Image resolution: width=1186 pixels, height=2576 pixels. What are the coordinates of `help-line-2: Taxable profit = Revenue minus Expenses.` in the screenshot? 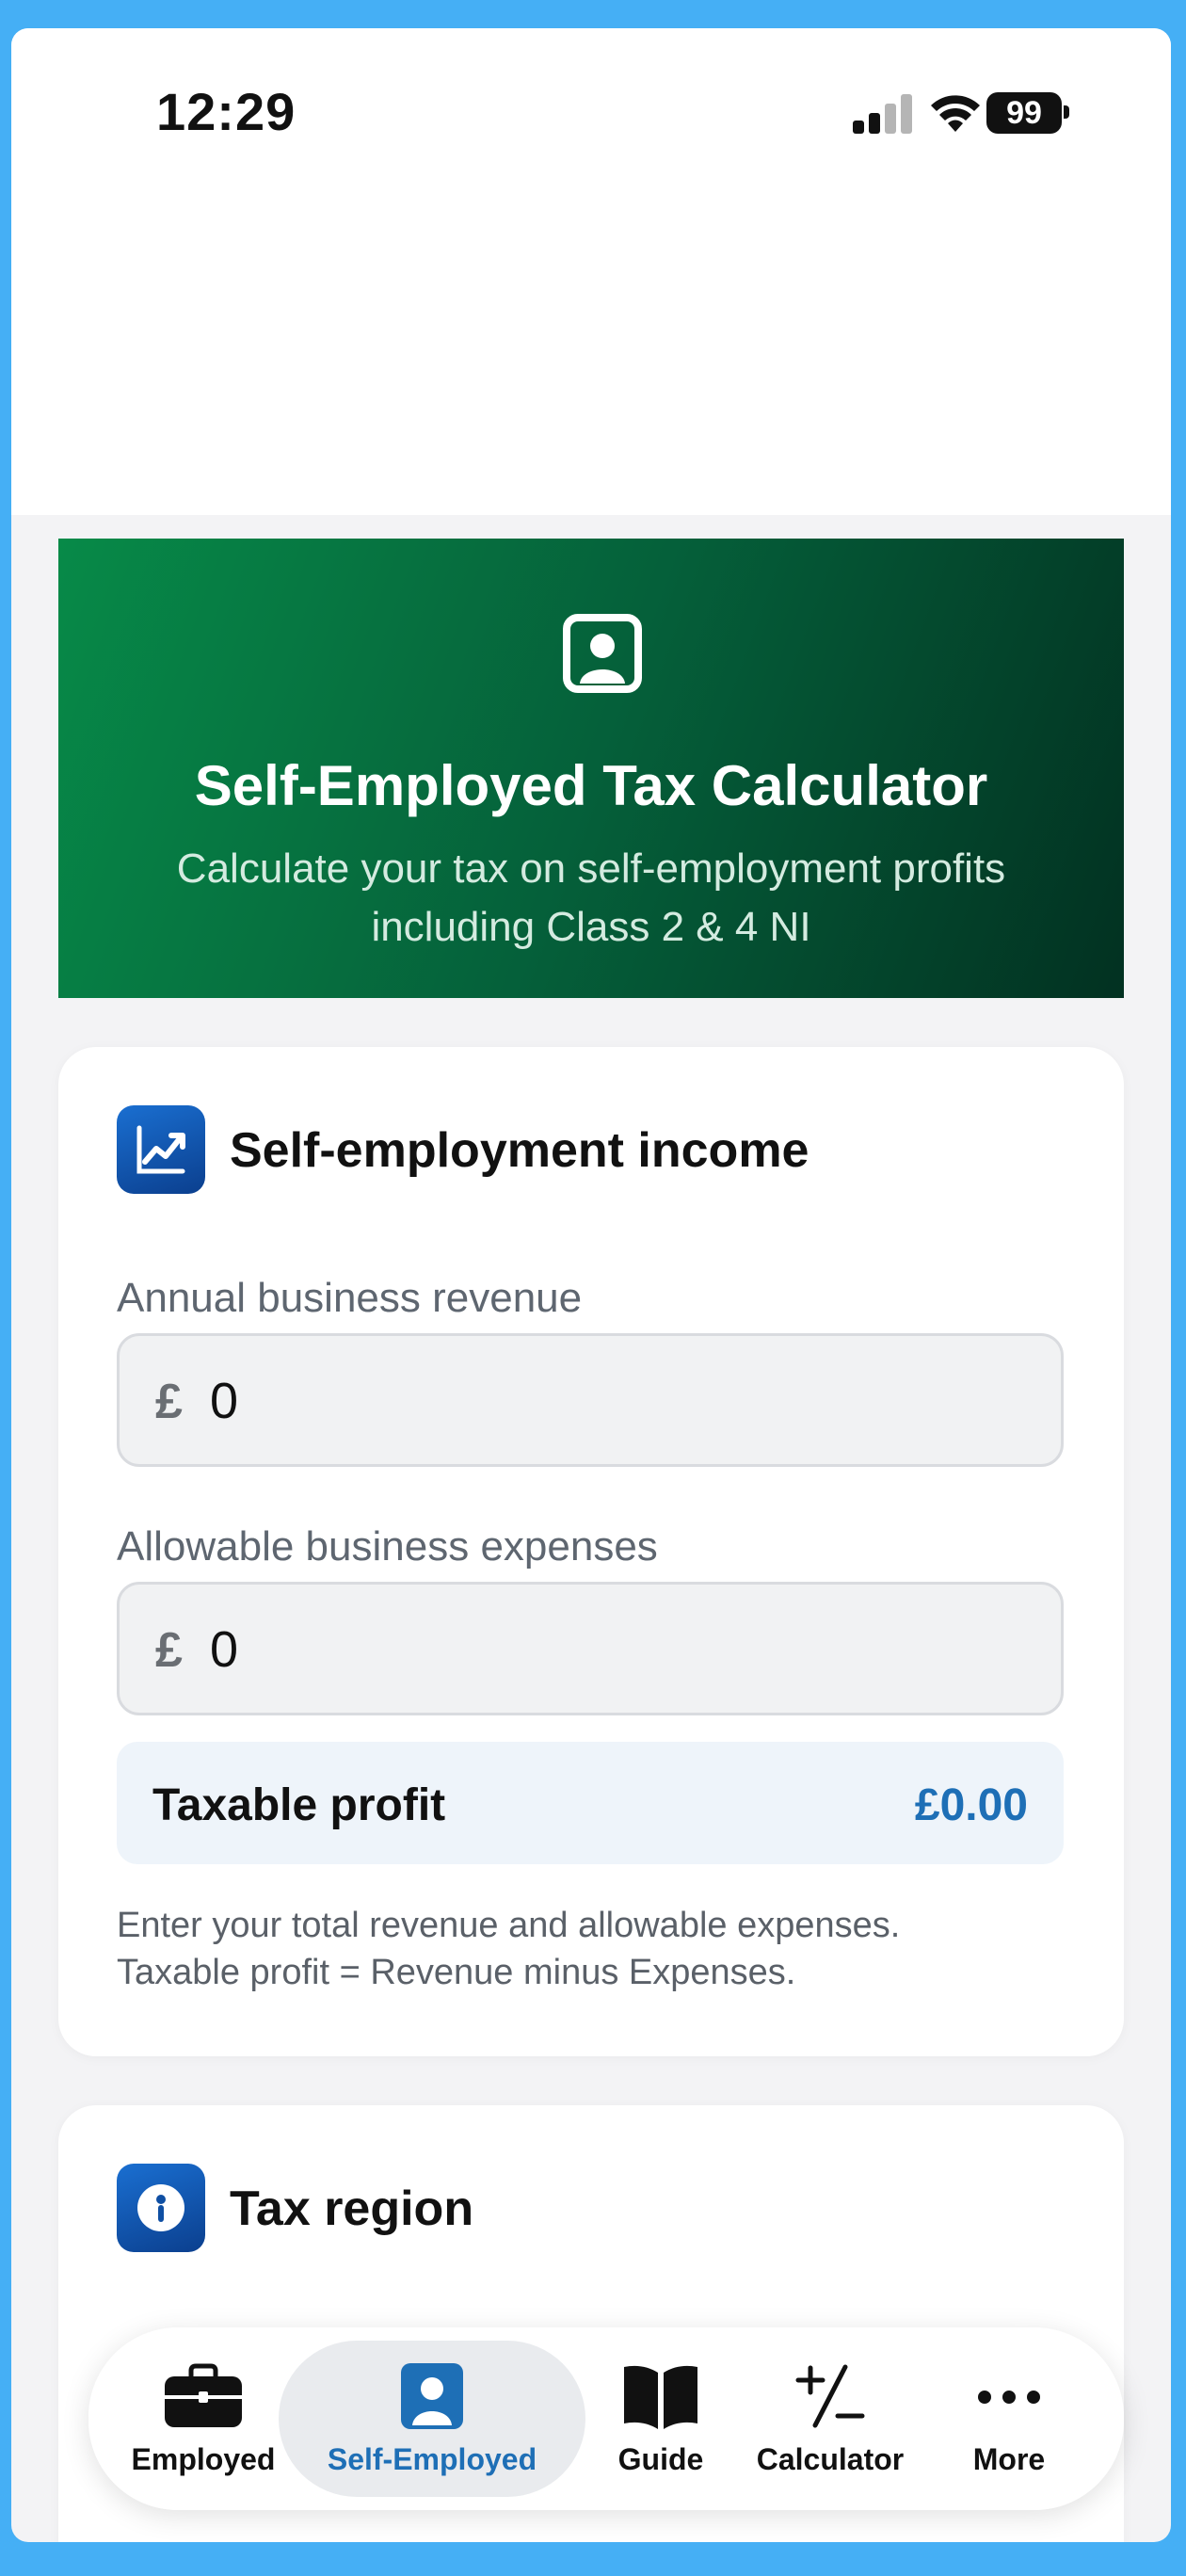 It's located at (456, 1972).